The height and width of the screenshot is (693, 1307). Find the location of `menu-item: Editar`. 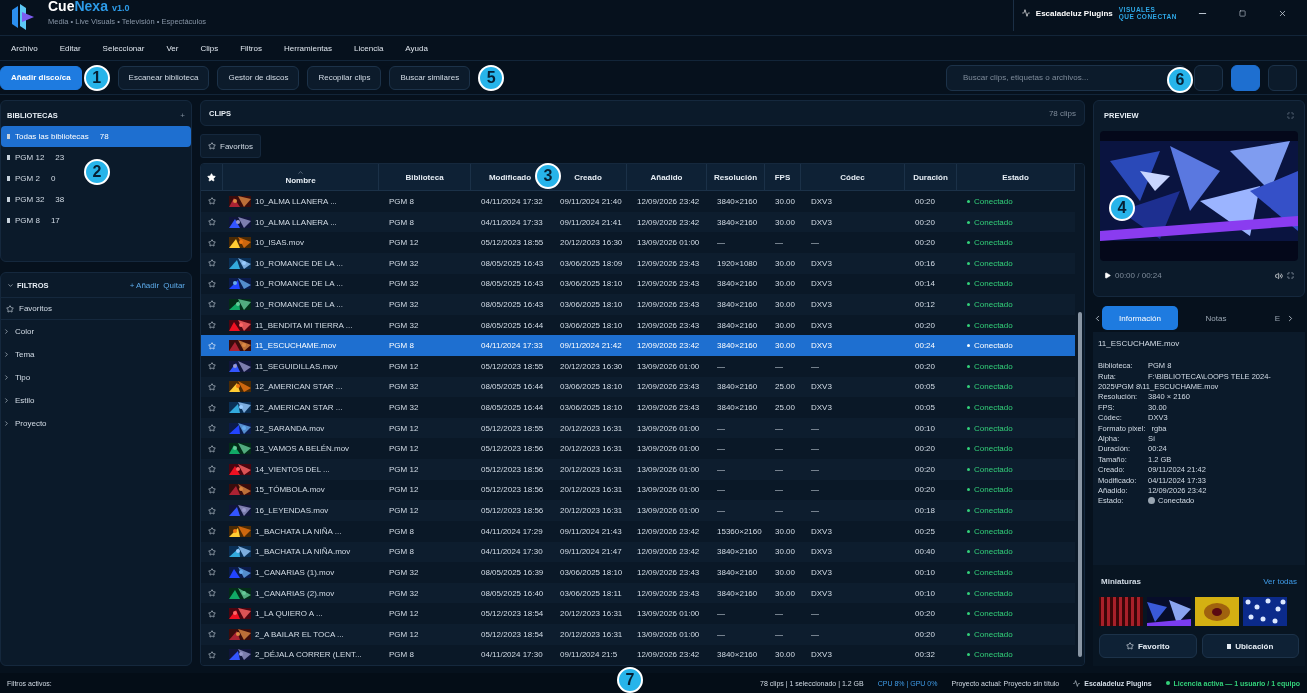

menu-item: Editar is located at coordinates (75, 48).